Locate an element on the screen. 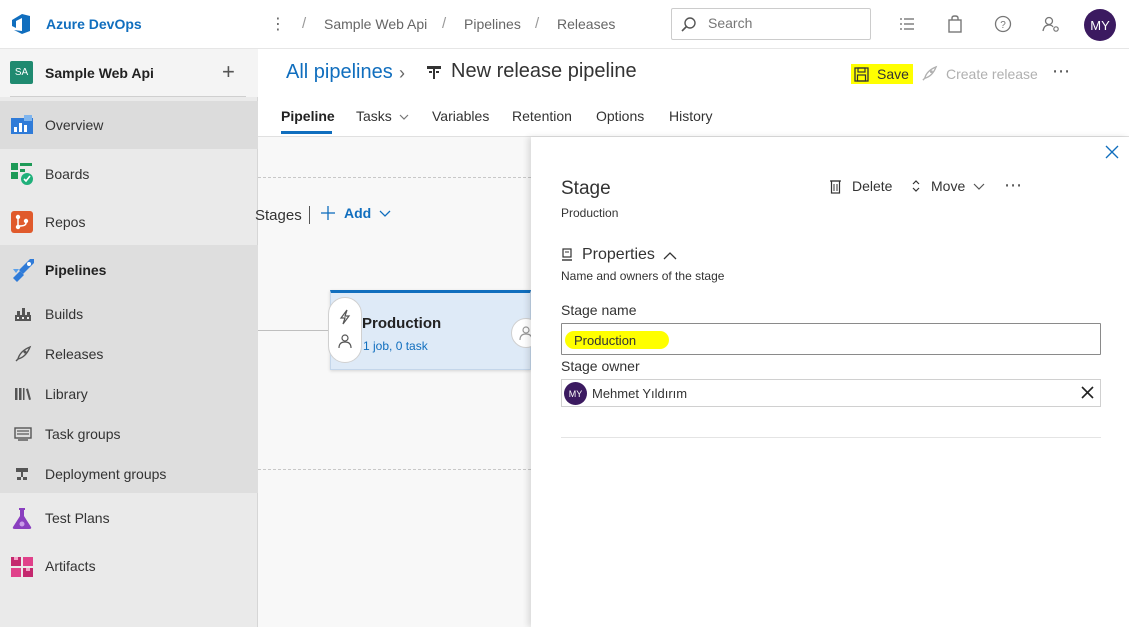  artifacts-icon is located at coordinates (22, 567).